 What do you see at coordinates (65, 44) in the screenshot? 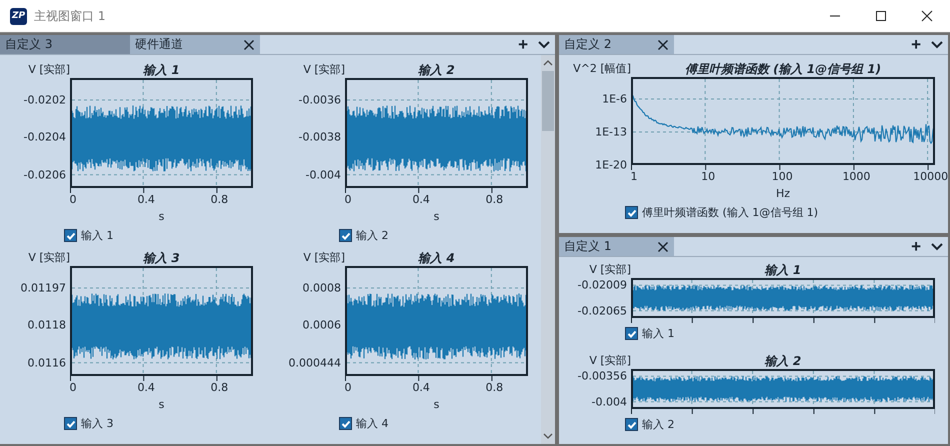
I see `panel-tab: 自定义 3` at bounding box center [65, 44].